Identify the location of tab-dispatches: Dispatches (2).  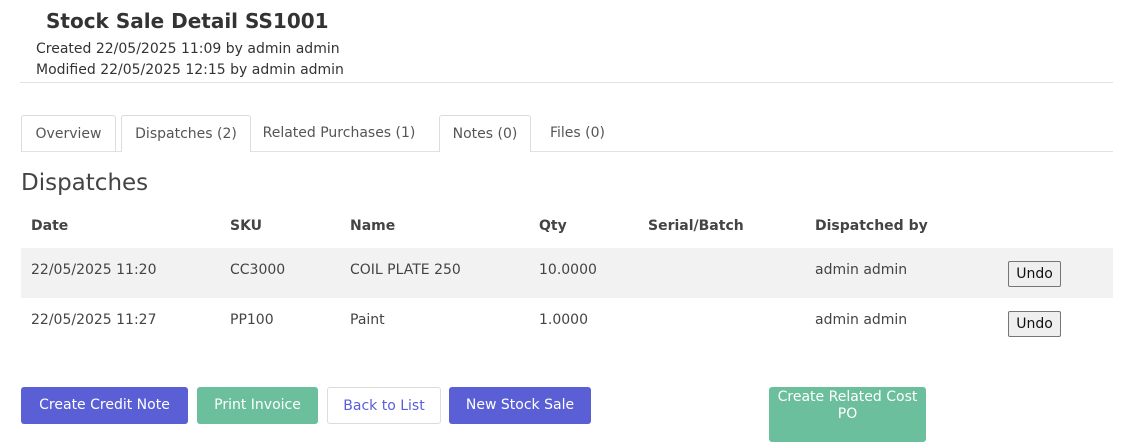
(186, 133).